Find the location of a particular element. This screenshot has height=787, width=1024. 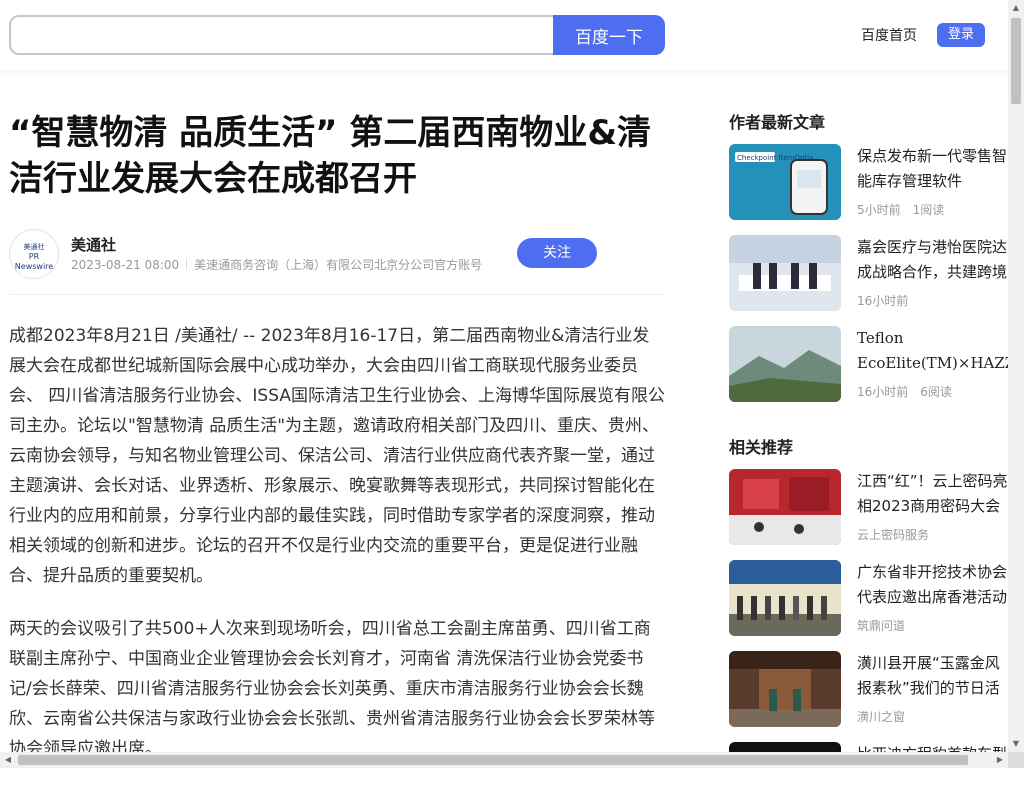

avatar-logo-subtext: PR Newswire is located at coordinates (34, 261).